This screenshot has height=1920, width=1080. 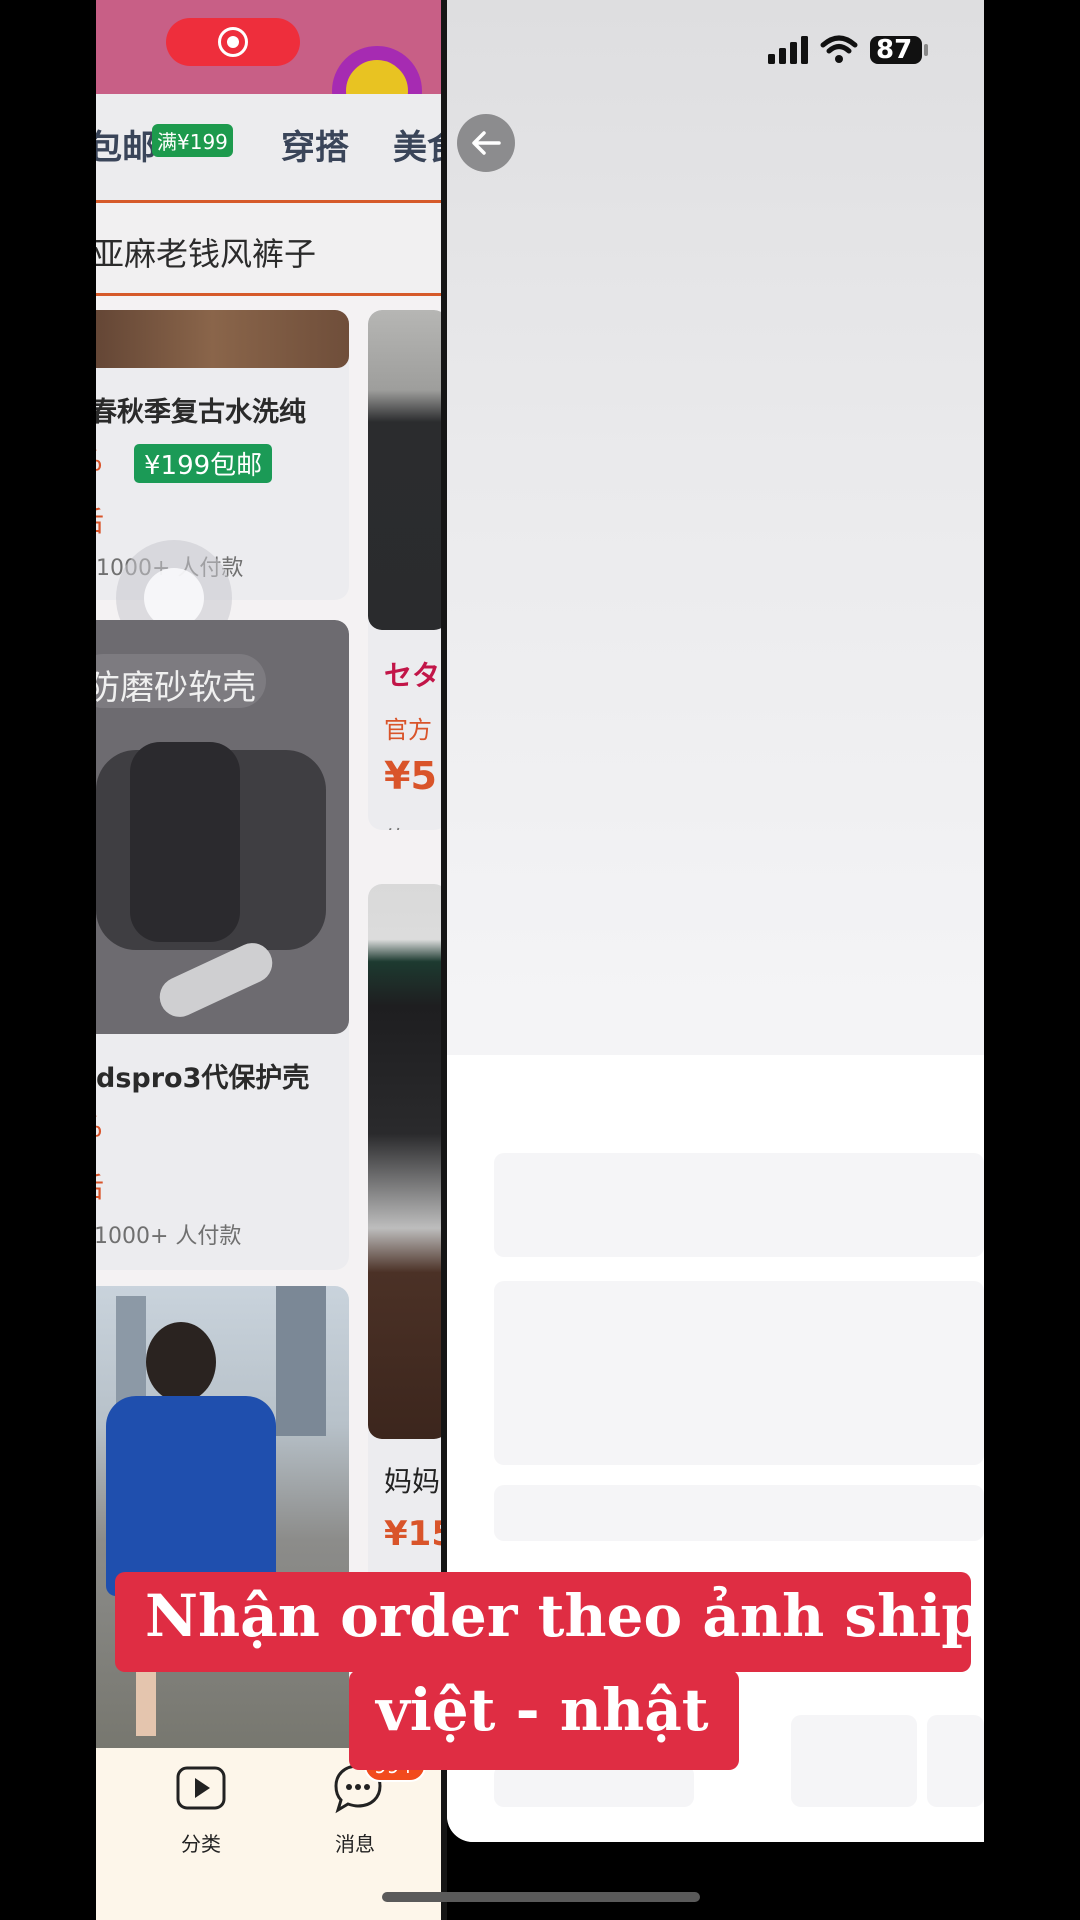 I want to click on back-button, so click(x=486, y=143).